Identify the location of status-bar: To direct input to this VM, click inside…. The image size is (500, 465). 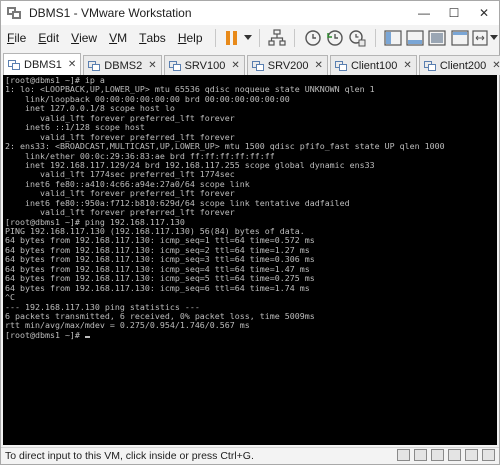
(250, 455).